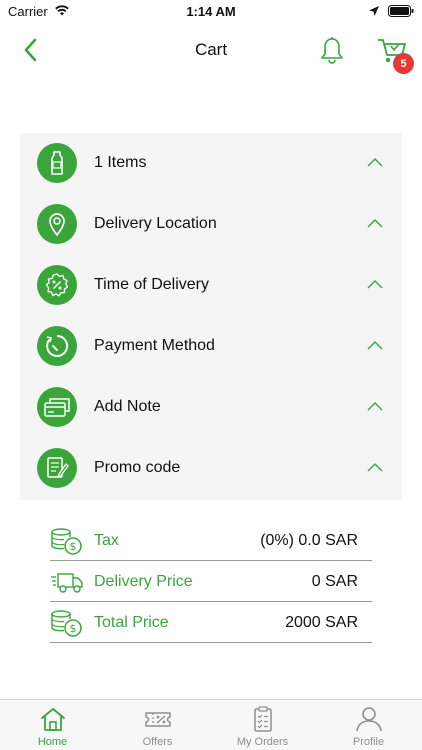 Image resolution: width=422 pixels, height=750 pixels. I want to click on tax-row: $ Tax (0%) 0.0 SAR, so click(211, 540).